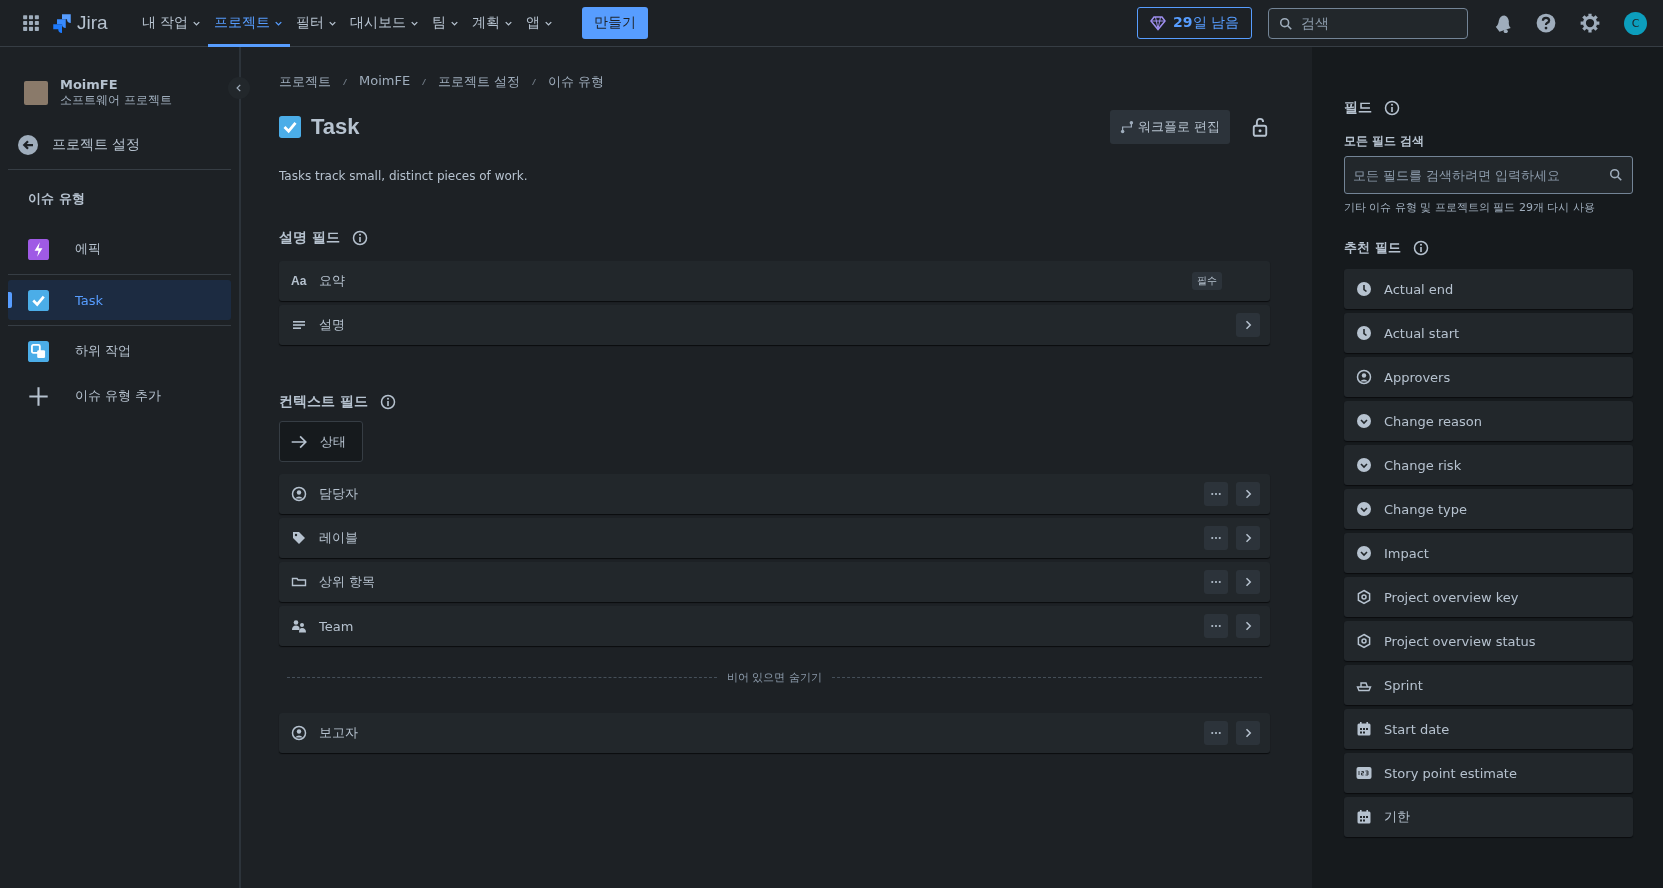 The image size is (1663, 888). Describe the element at coordinates (774, 538) in the screenshot. I see `field-row: 레이블` at that location.